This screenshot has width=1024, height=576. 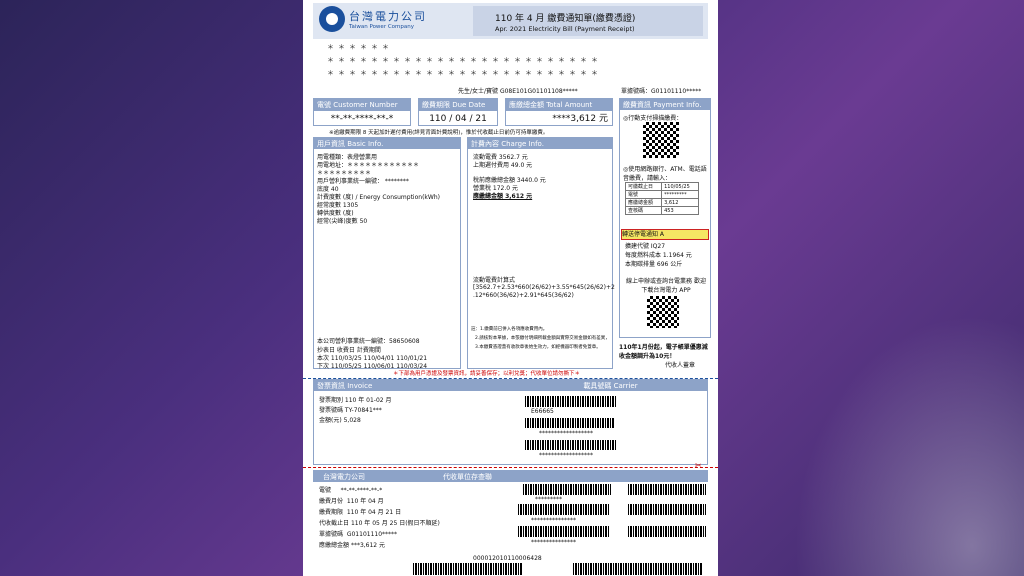 I want to click on charge-total: 應繳總金額 3,612 元, so click(x=503, y=196).